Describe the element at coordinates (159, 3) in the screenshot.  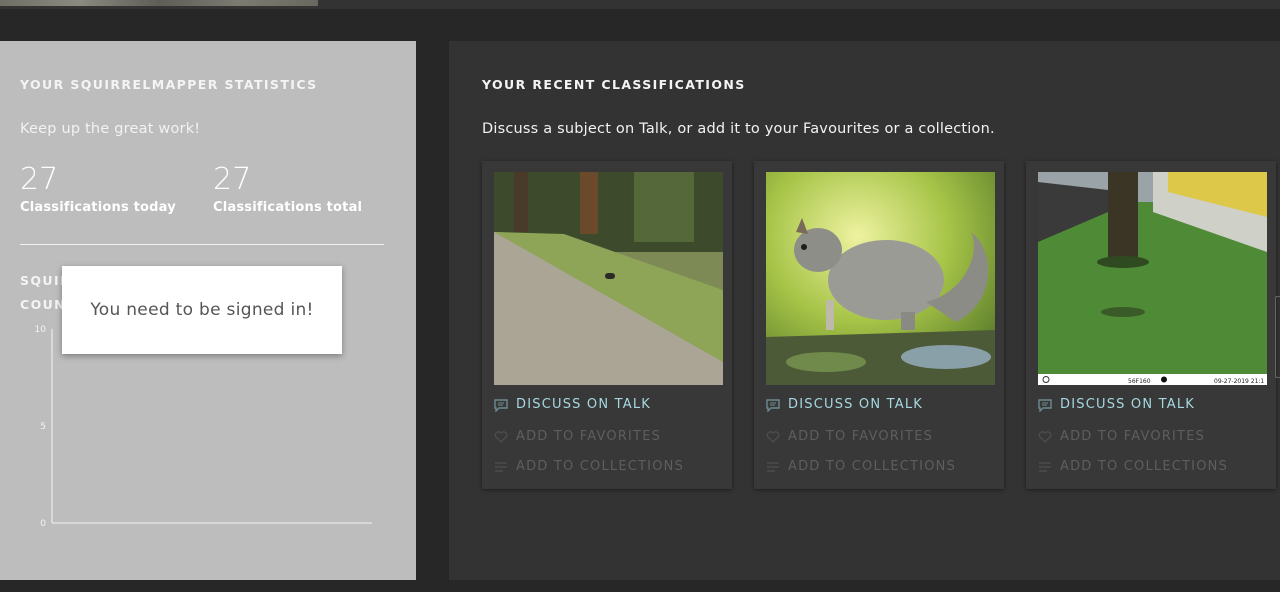
I see `header-photo-edge` at that location.